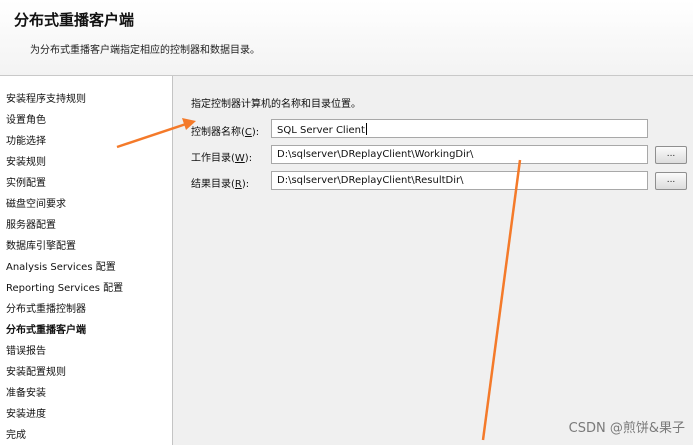 Image resolution: width=693 pixels, height=445 pixels. I want to click on controller-name-label: 控制器名称(C):, so click(225, 132).